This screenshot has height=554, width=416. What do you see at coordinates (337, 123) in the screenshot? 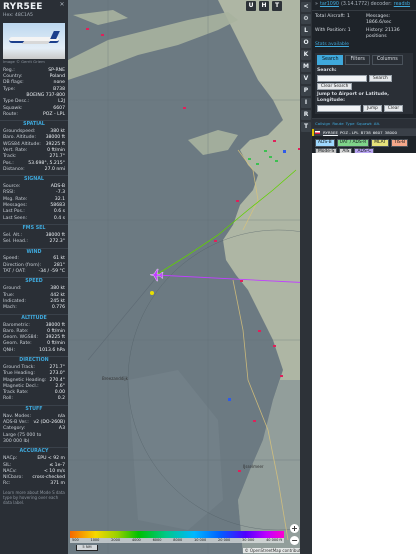
I see `column-header: Route` at bounding box center [337, 123].